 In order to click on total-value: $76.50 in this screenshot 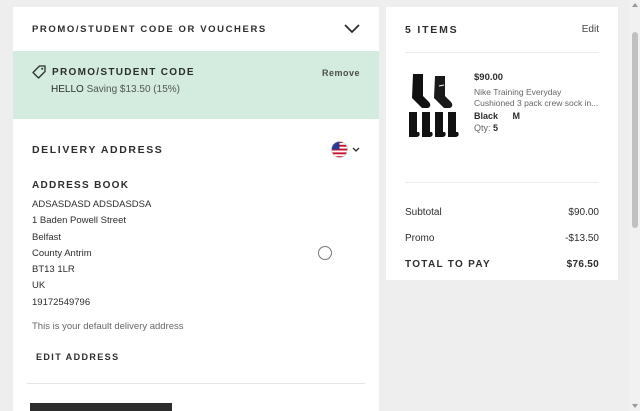, I will do `click(582, 264)`.